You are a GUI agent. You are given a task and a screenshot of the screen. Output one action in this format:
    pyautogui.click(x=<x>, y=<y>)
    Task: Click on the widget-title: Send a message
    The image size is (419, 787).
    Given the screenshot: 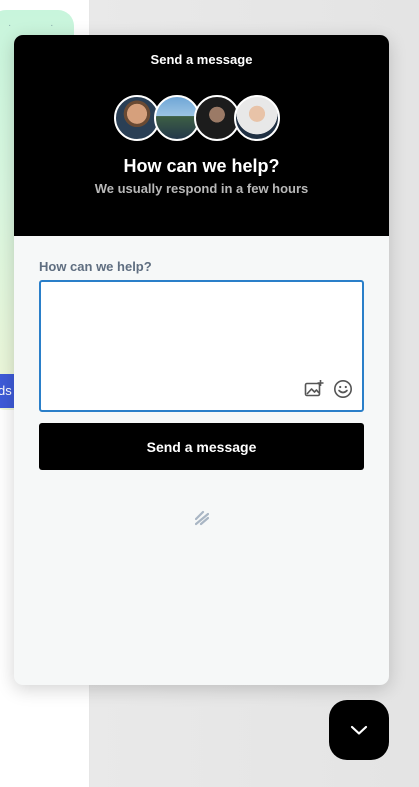 What is the action you would take?
    pyautogui.click(x=201, y=59)
    